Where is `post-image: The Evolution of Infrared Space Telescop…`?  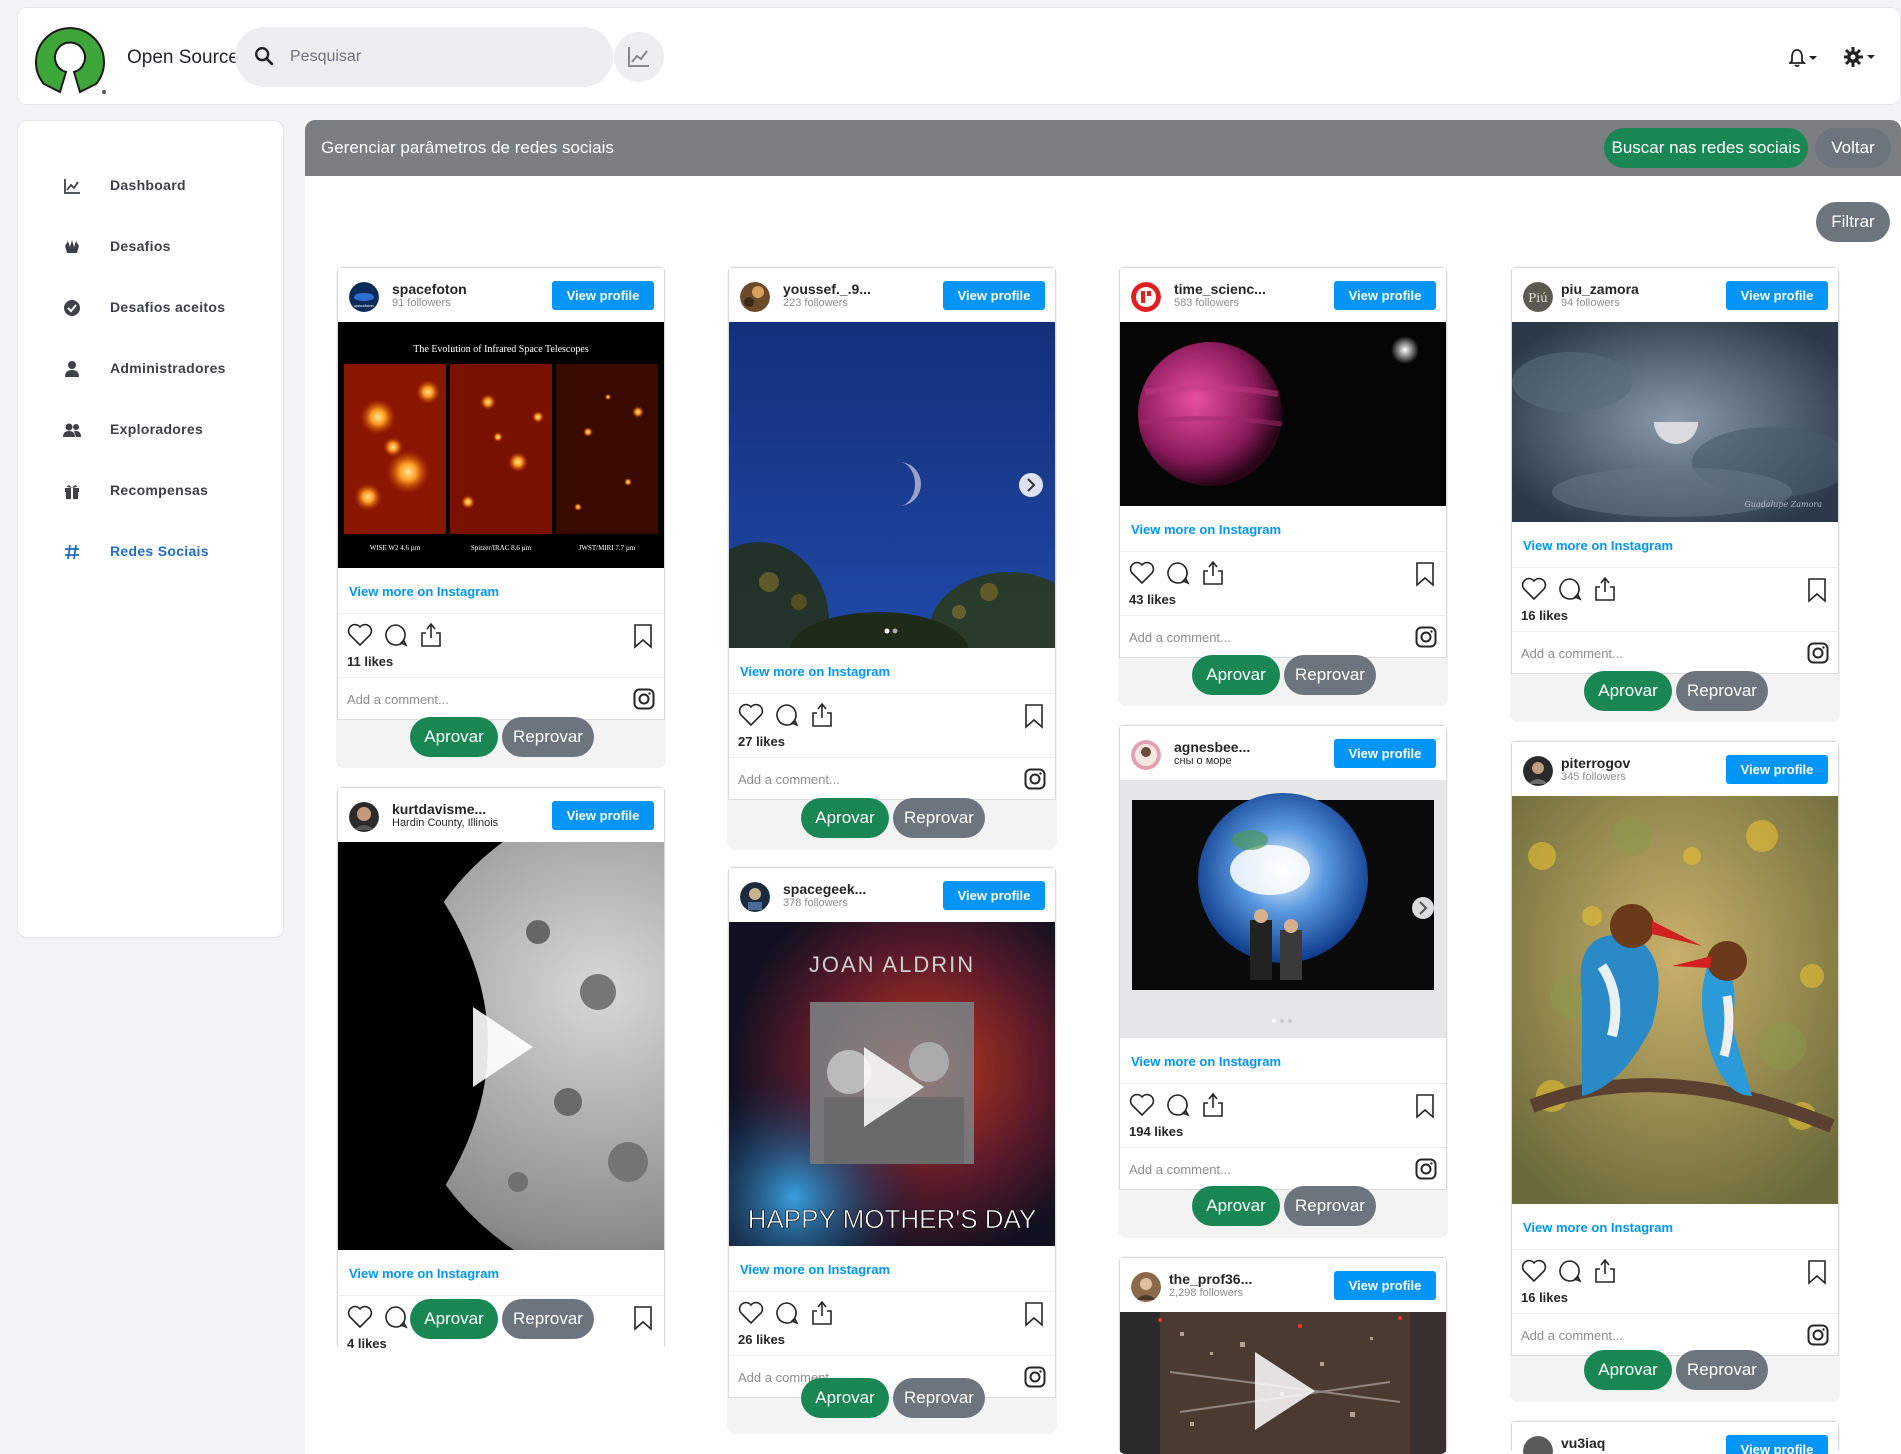 post-image: The Evolution of Infrared Space Telescop… is located at coordinates (501, 445).